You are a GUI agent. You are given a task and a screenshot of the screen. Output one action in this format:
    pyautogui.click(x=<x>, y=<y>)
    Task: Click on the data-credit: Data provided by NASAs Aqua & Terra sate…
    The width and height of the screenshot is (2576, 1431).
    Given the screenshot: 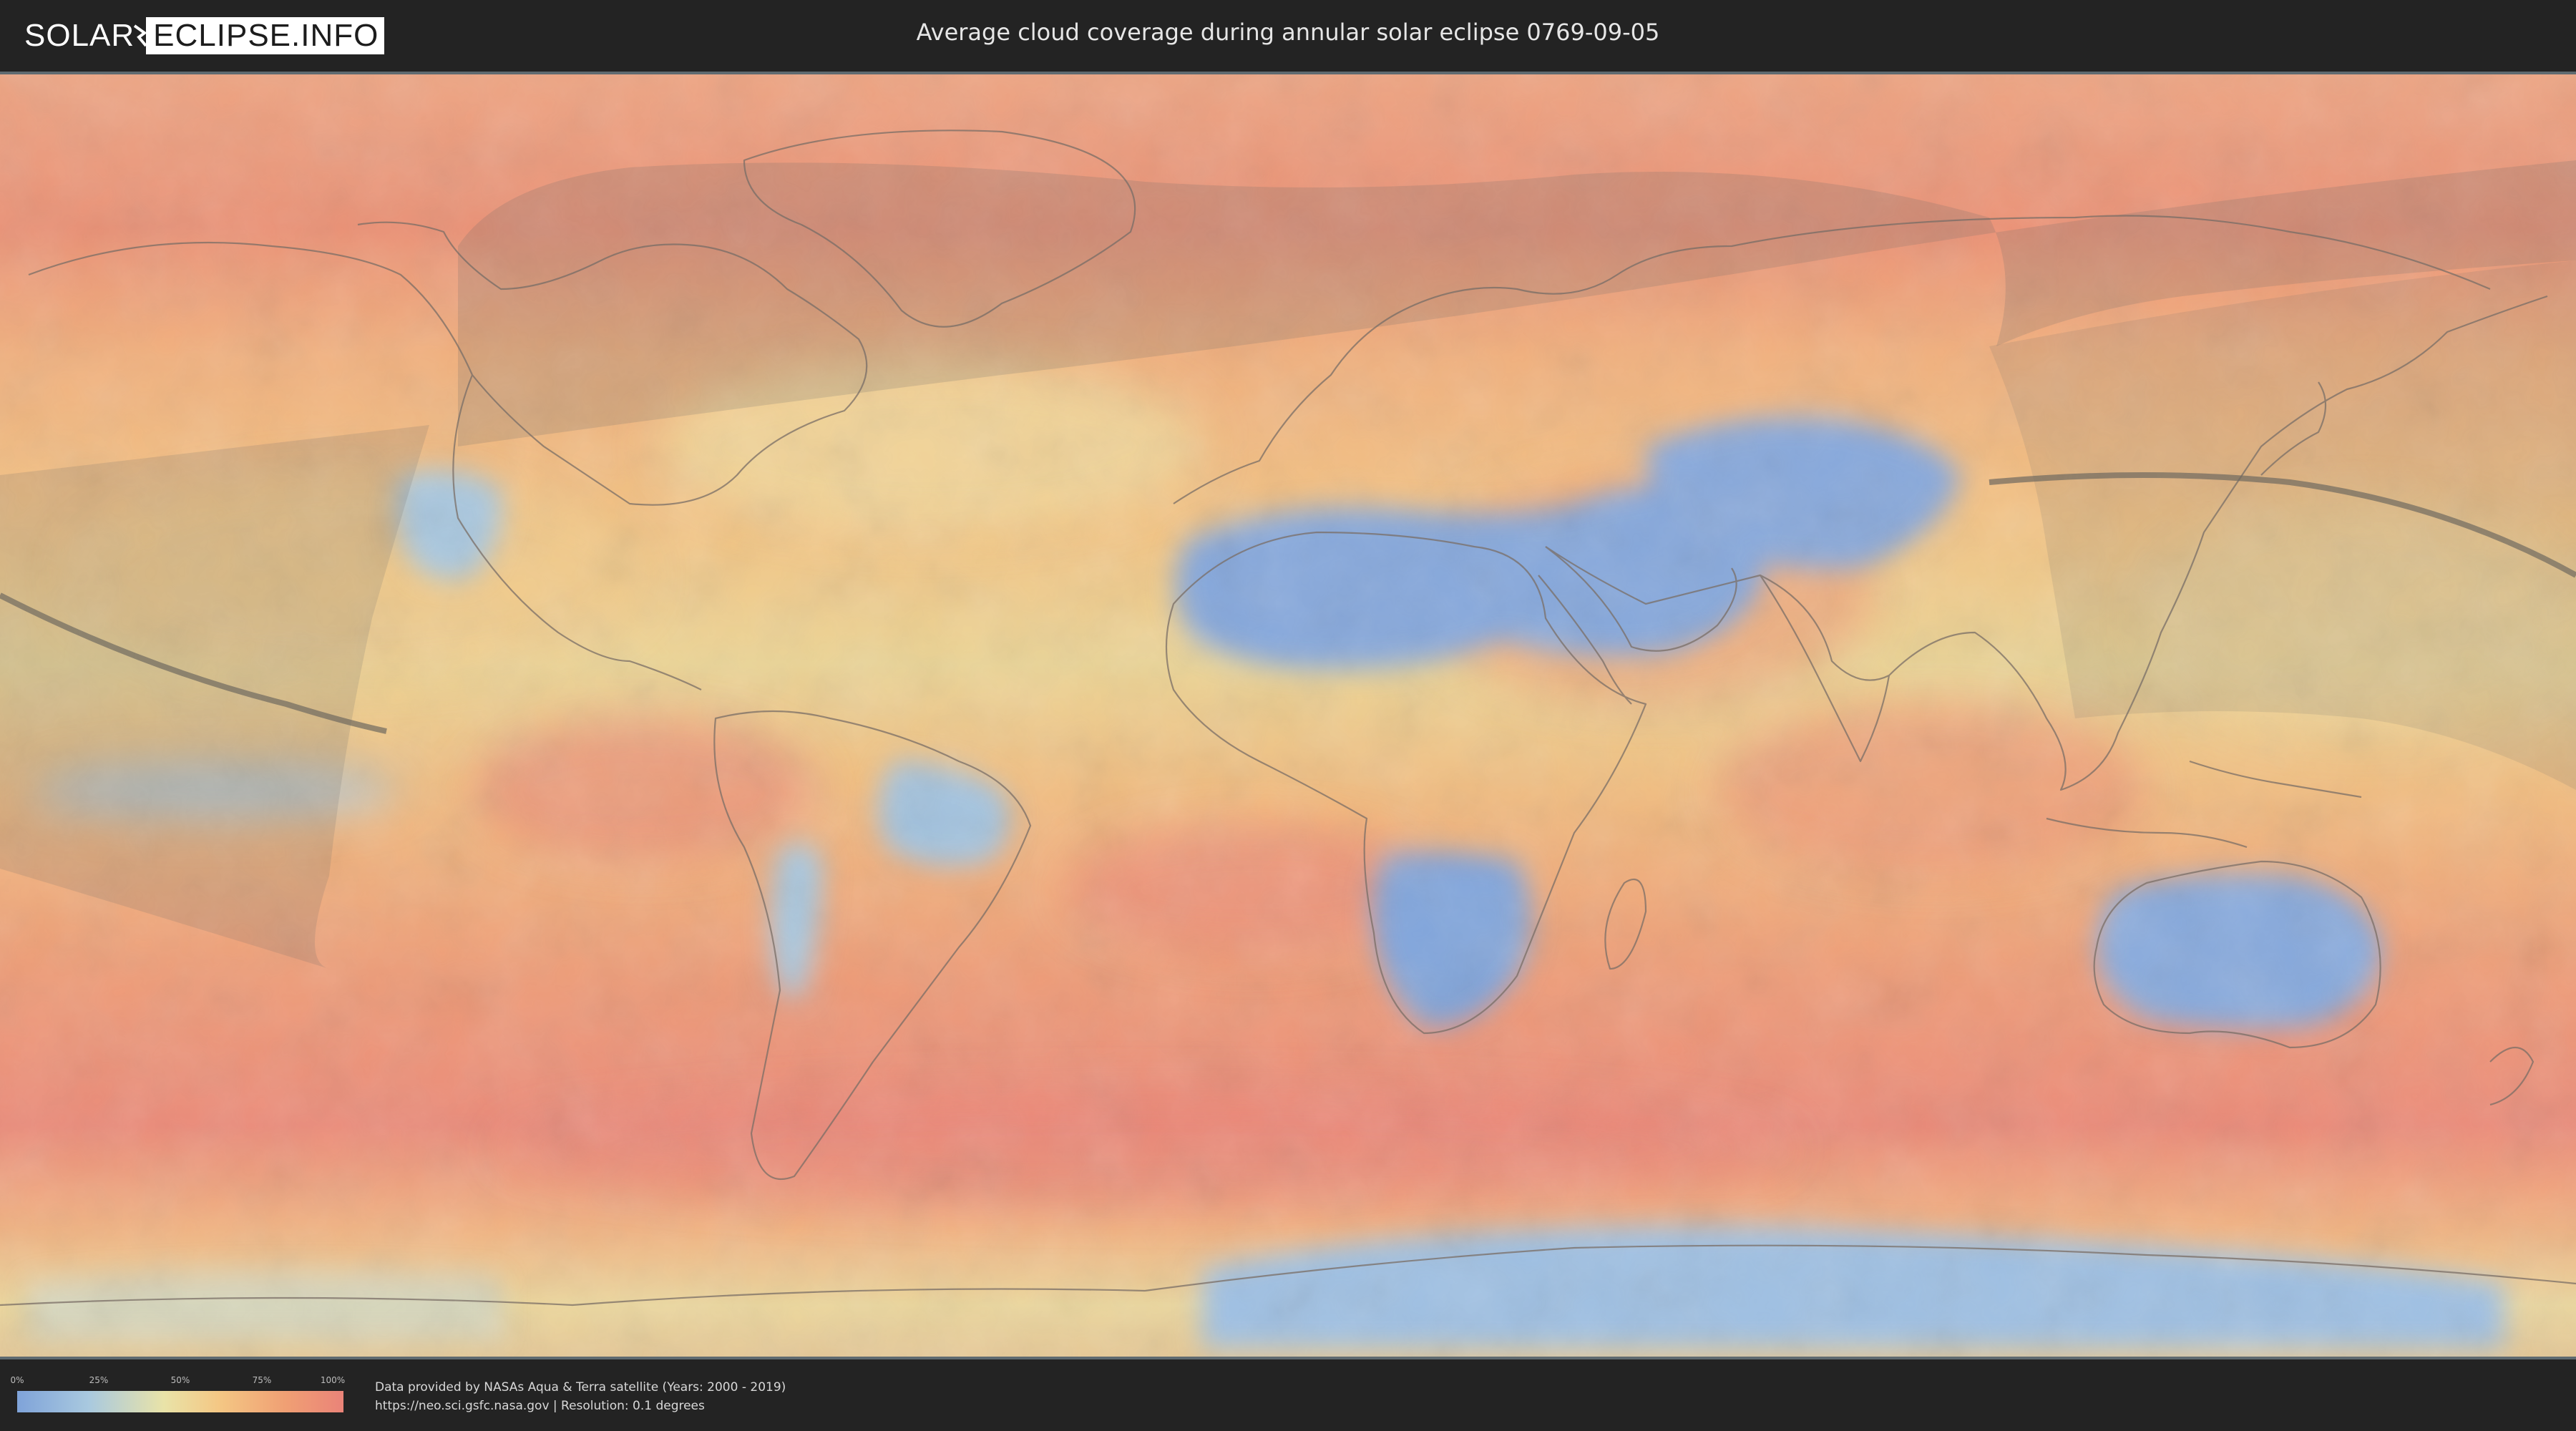 What is the action you would take?
    pyautogui.click(x=580, y=1396)
    